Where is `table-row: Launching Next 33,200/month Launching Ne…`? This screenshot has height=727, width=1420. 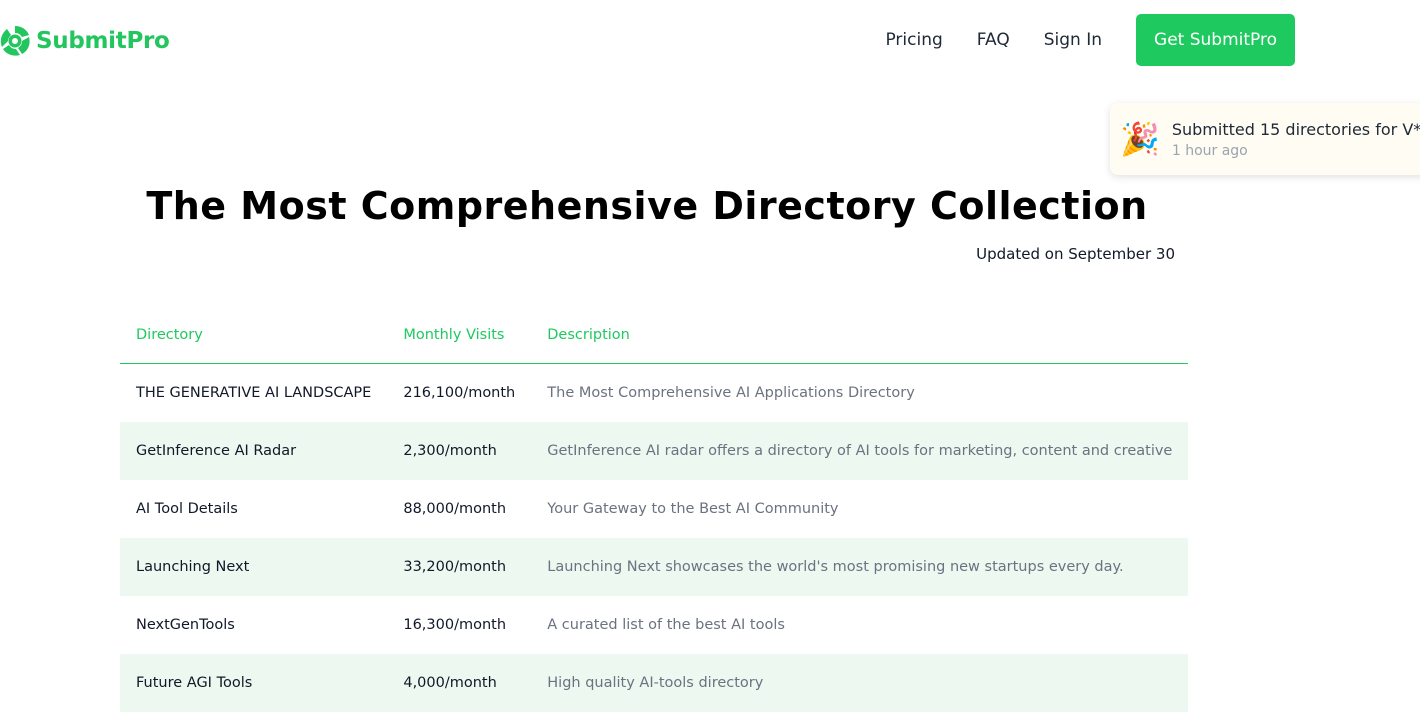
table-row: Launching Next 33,200/month Launching Ne… is located at coordinates (654, 567).